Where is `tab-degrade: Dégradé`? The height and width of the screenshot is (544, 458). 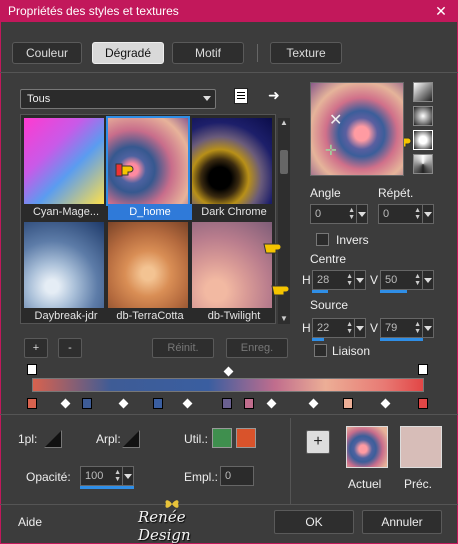 tab-degrade: Dégradé is located at coordinates (128, 53).